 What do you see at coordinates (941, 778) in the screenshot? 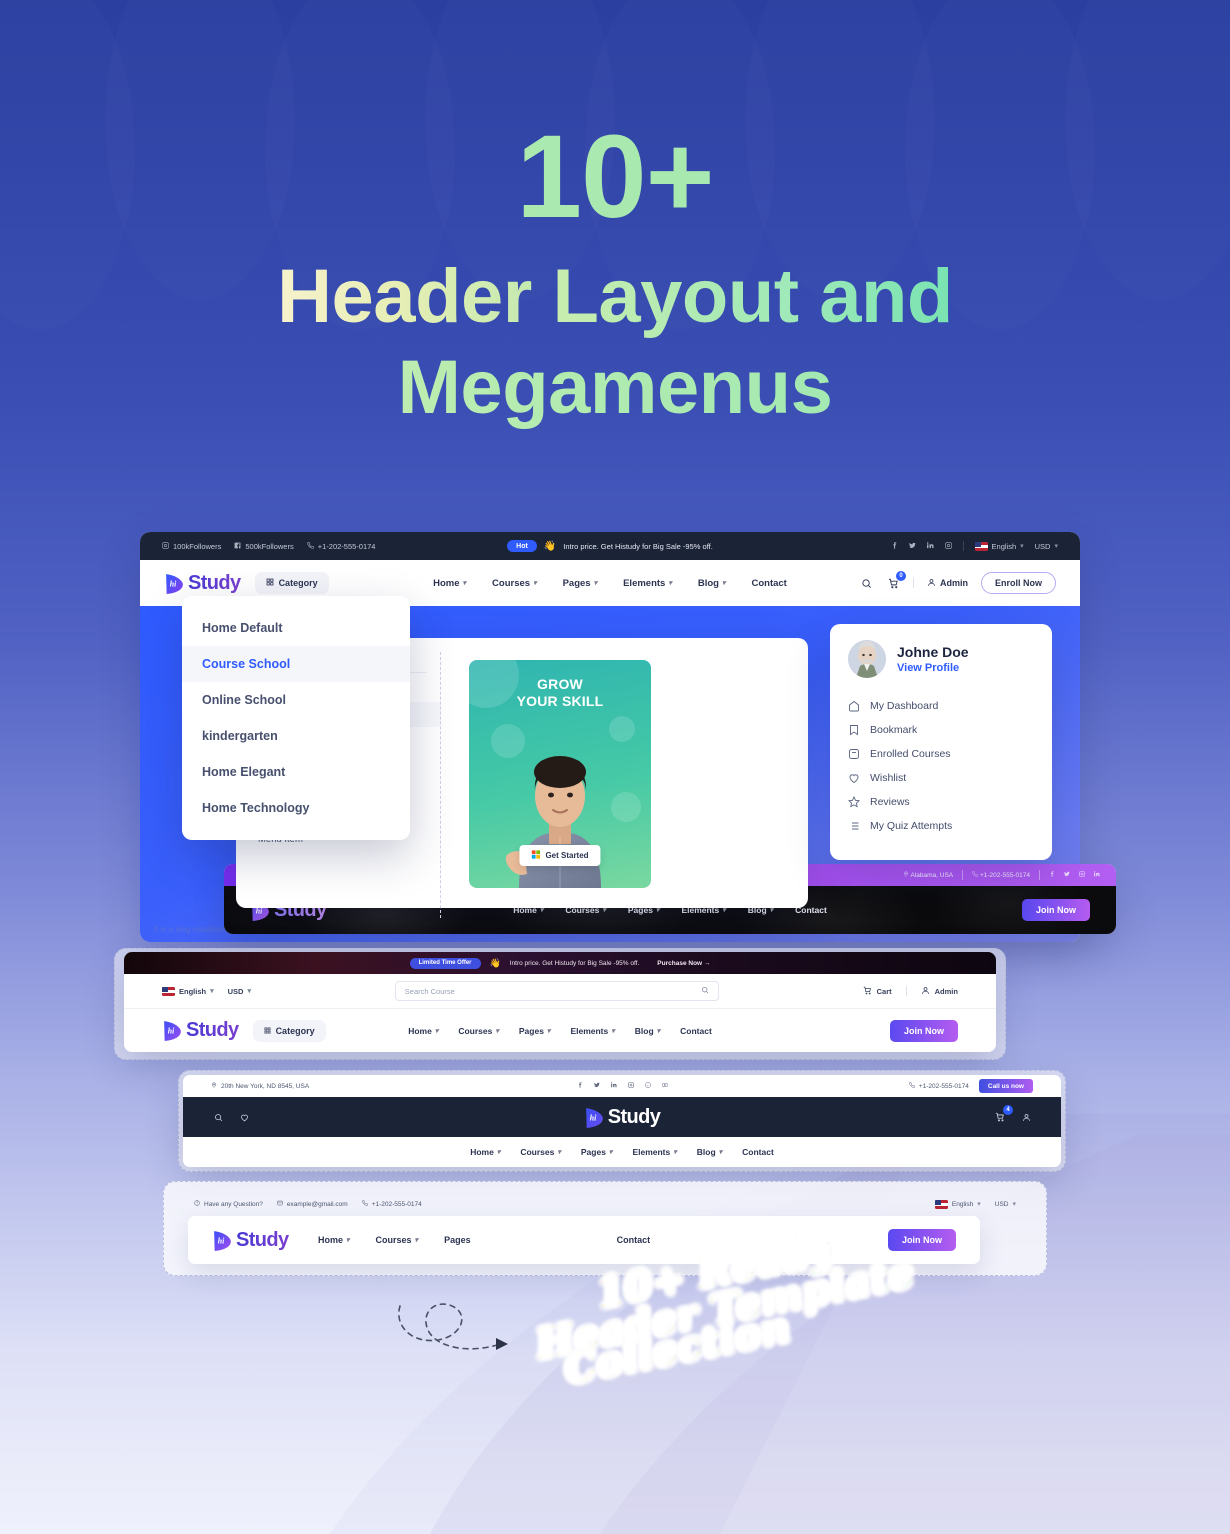
I see `profile-item-wishlist: Wishlist` at bounding box center [941, 778].